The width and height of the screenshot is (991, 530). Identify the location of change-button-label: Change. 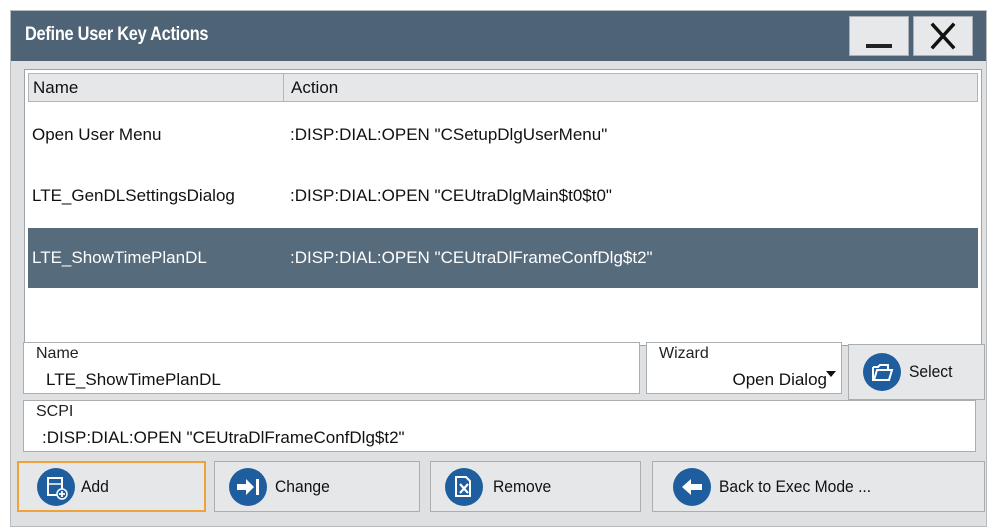
(302, 486).